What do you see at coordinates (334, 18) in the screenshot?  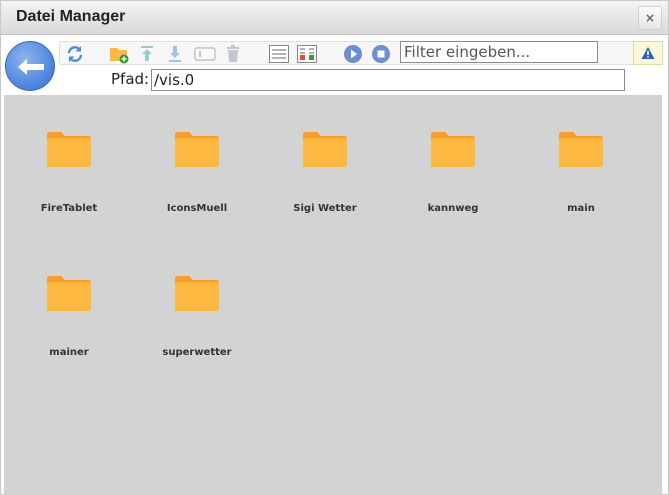 I see `title-bar: Datei Manager ×` at bounding box center [334, 18].